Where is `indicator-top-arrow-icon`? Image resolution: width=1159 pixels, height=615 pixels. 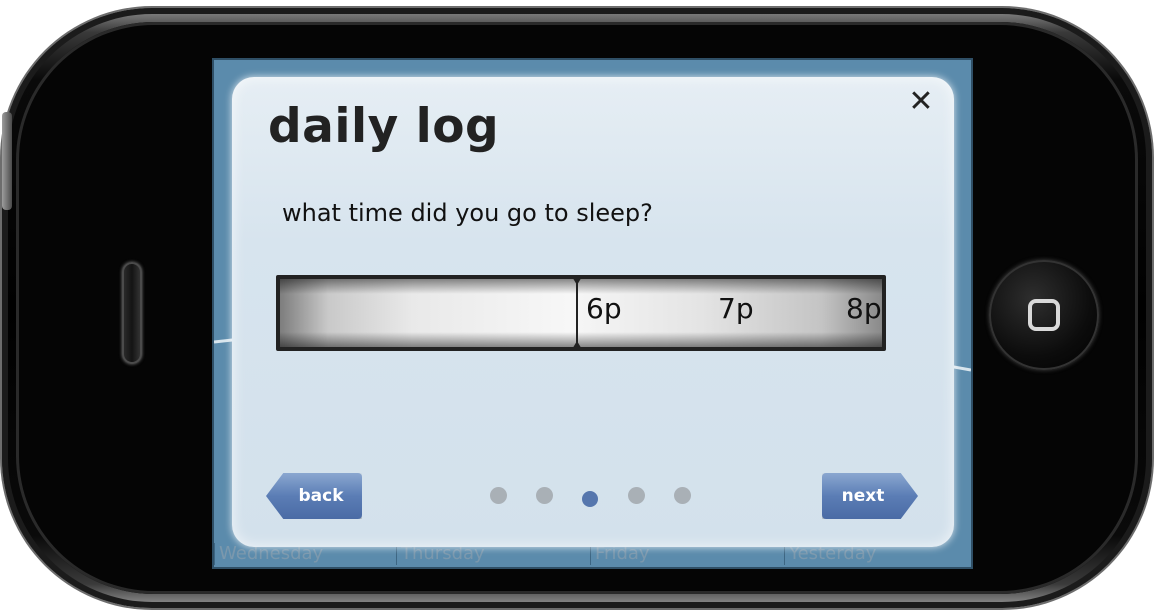 indicator-top-arrow-icon is located at coordinates (577, 280).